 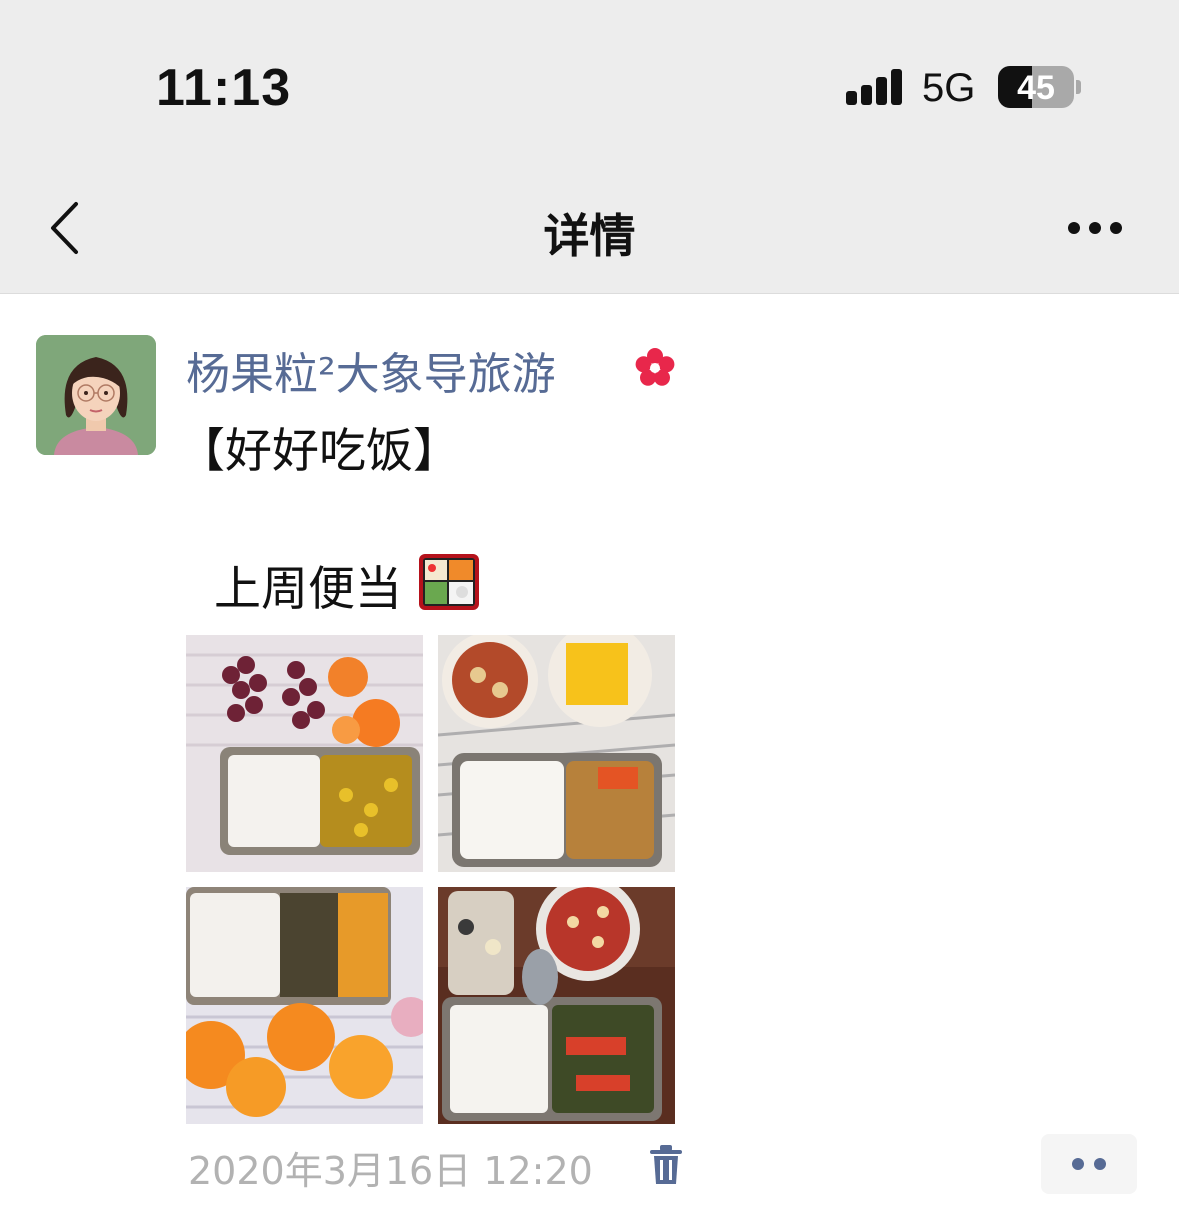 I want to click on status-time: 11:13, so click(x=224, y=88).